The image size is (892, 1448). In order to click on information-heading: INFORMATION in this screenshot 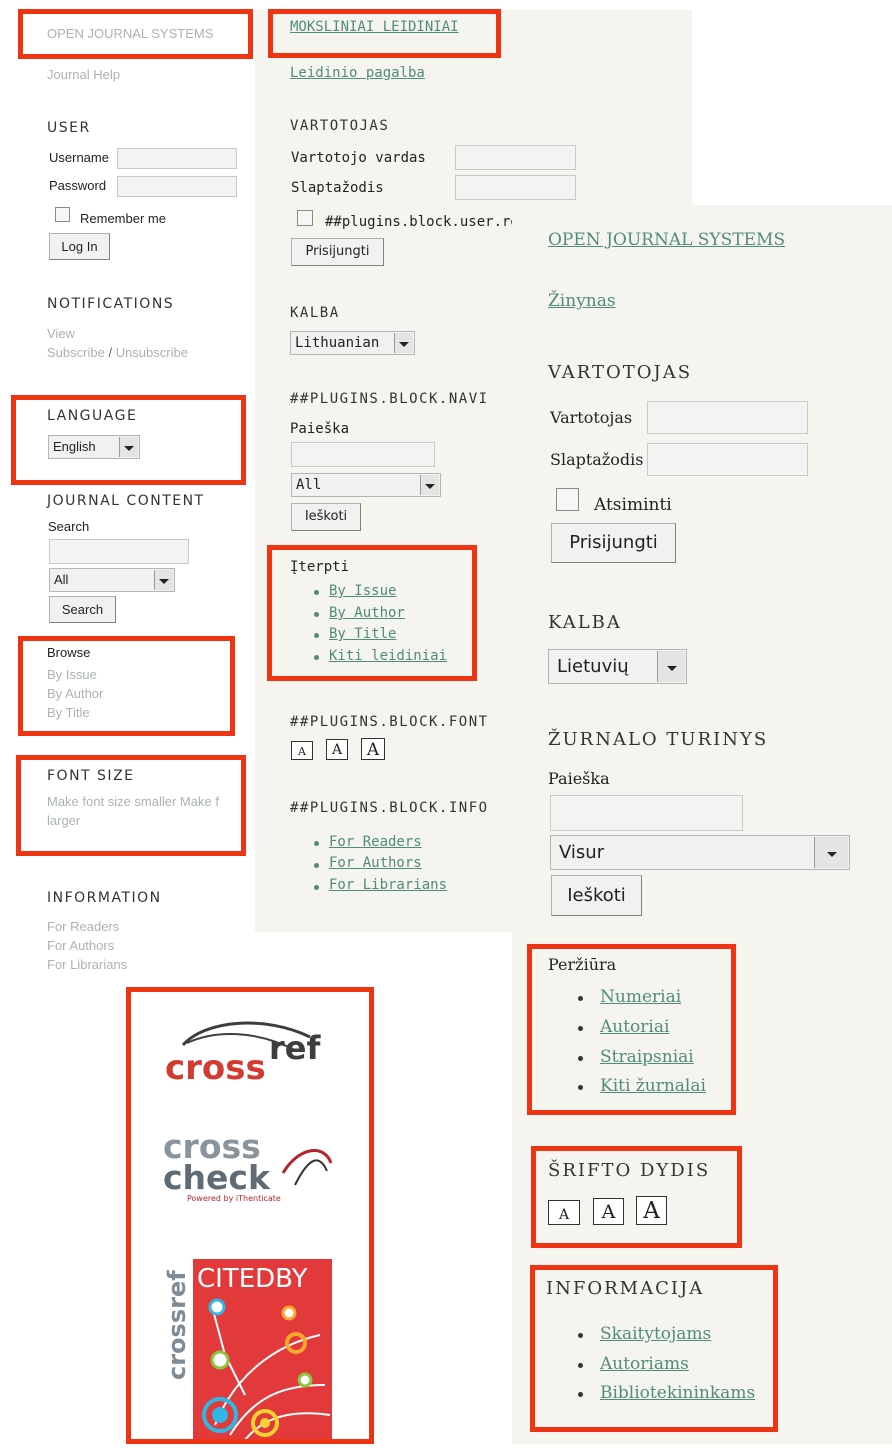, I will do `click(104, 898)`.